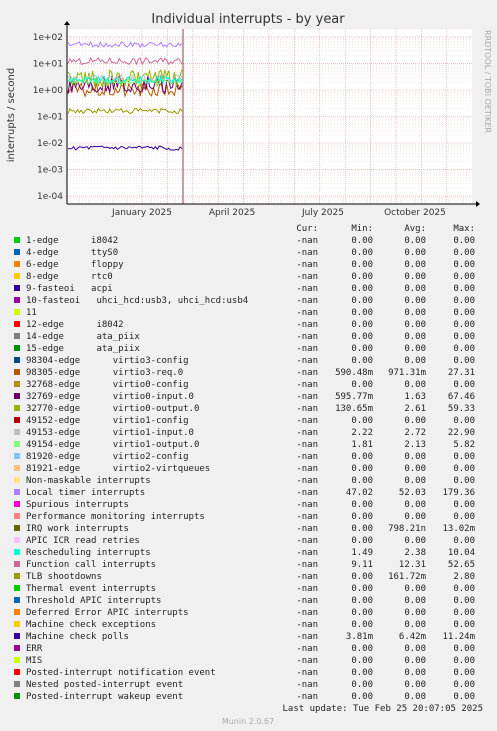 This screenshot has width=497, height=731. I want to click on legend-value: 52.65, so click(461, 565).